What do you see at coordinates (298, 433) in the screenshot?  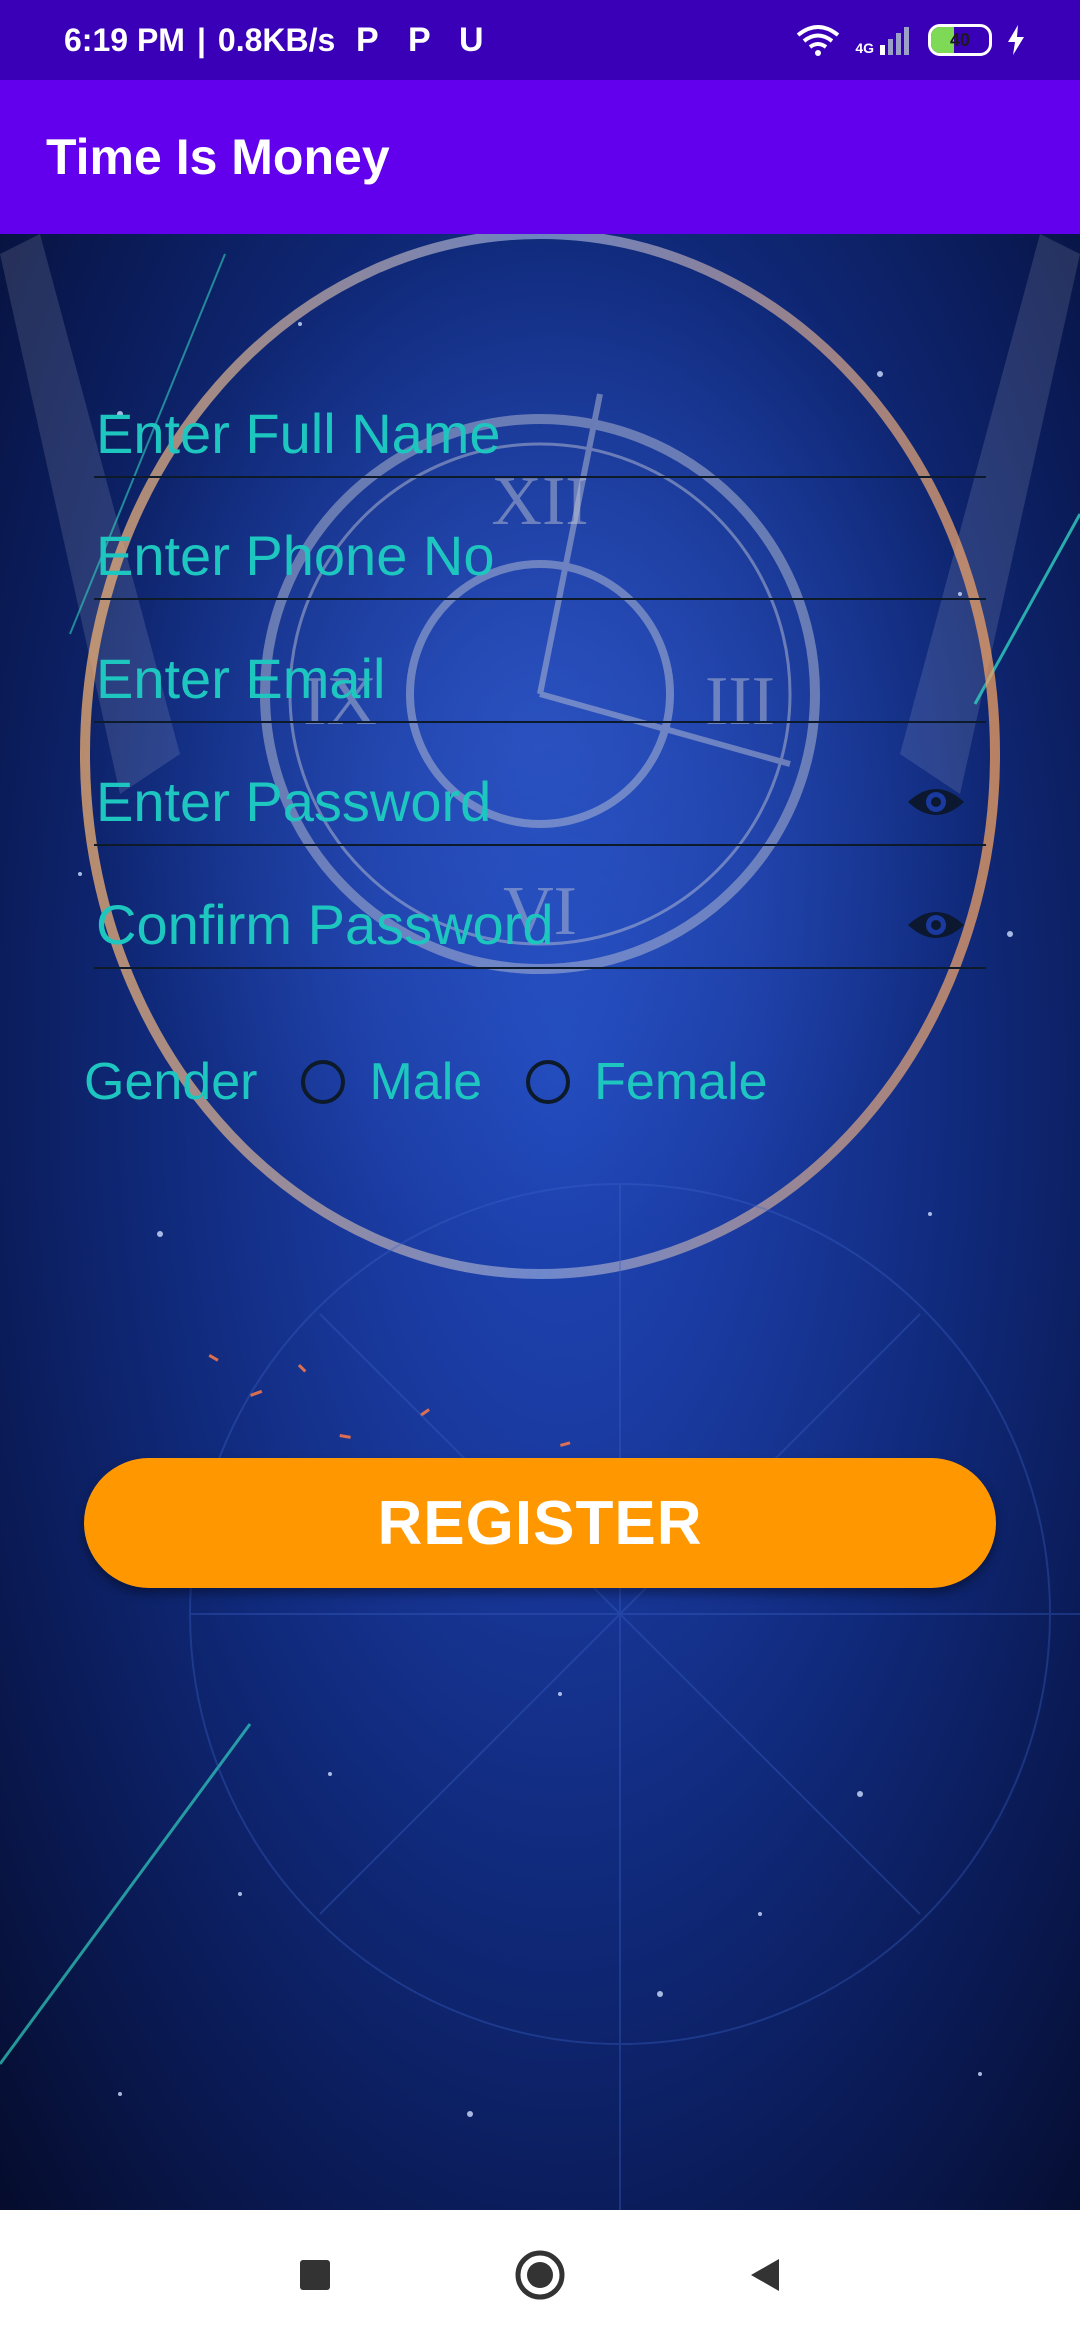 I see `full-name-hint: Enter Full Name` at bounding box center [298, 433].